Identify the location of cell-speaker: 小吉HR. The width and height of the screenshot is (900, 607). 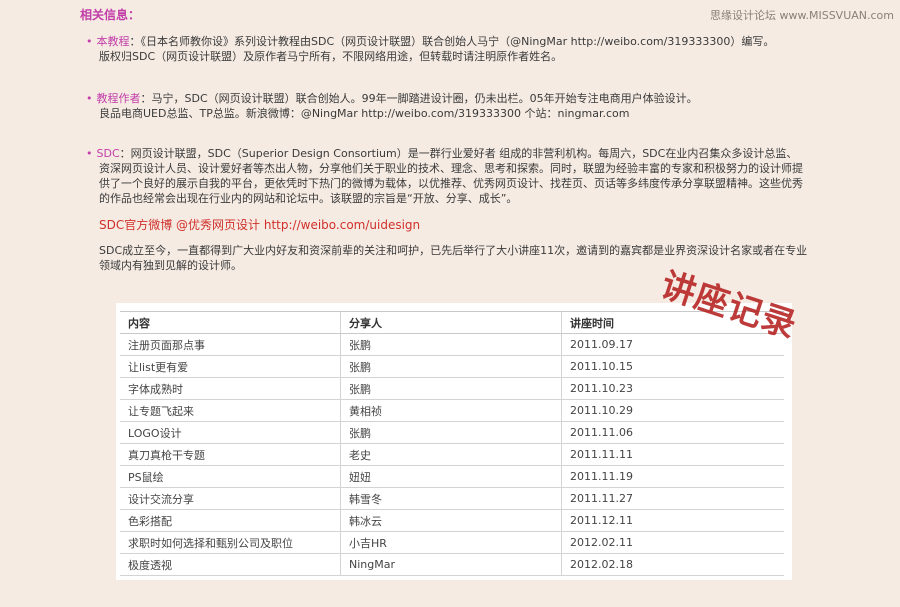
(451, 542).